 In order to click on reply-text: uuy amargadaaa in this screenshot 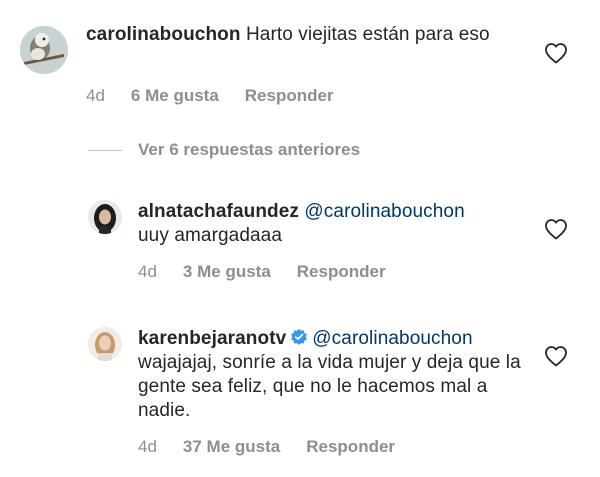, I will do `click(210, 235)`.